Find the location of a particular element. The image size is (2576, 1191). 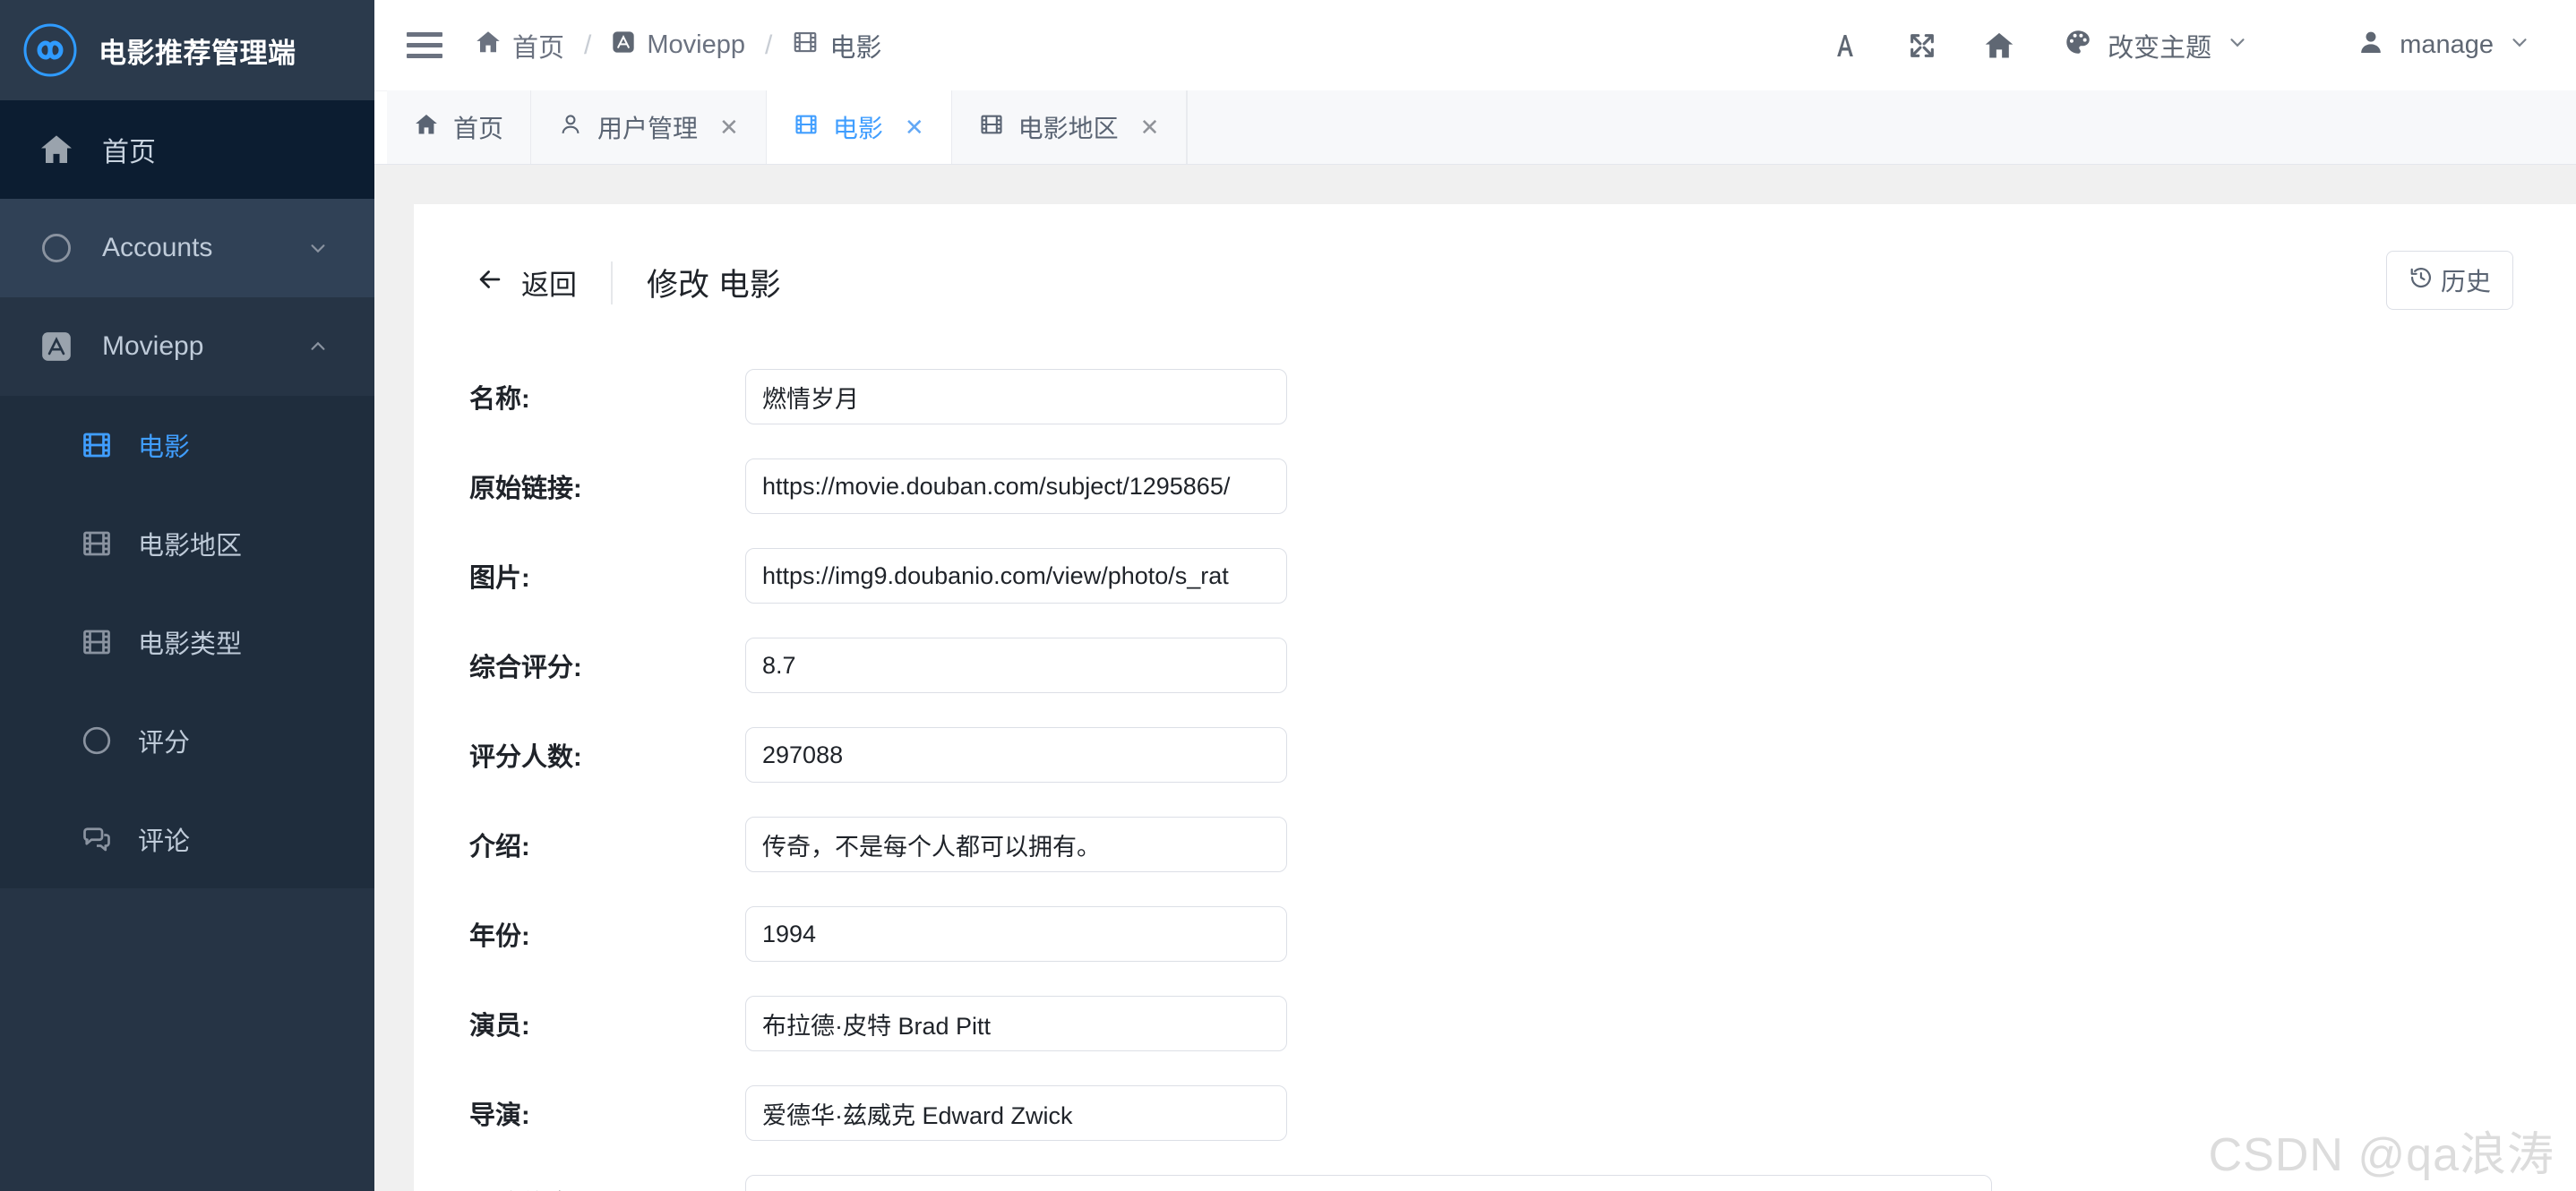

sidebar-item-movie-region-label: 电影地区 is located at coordinates (190, 546).